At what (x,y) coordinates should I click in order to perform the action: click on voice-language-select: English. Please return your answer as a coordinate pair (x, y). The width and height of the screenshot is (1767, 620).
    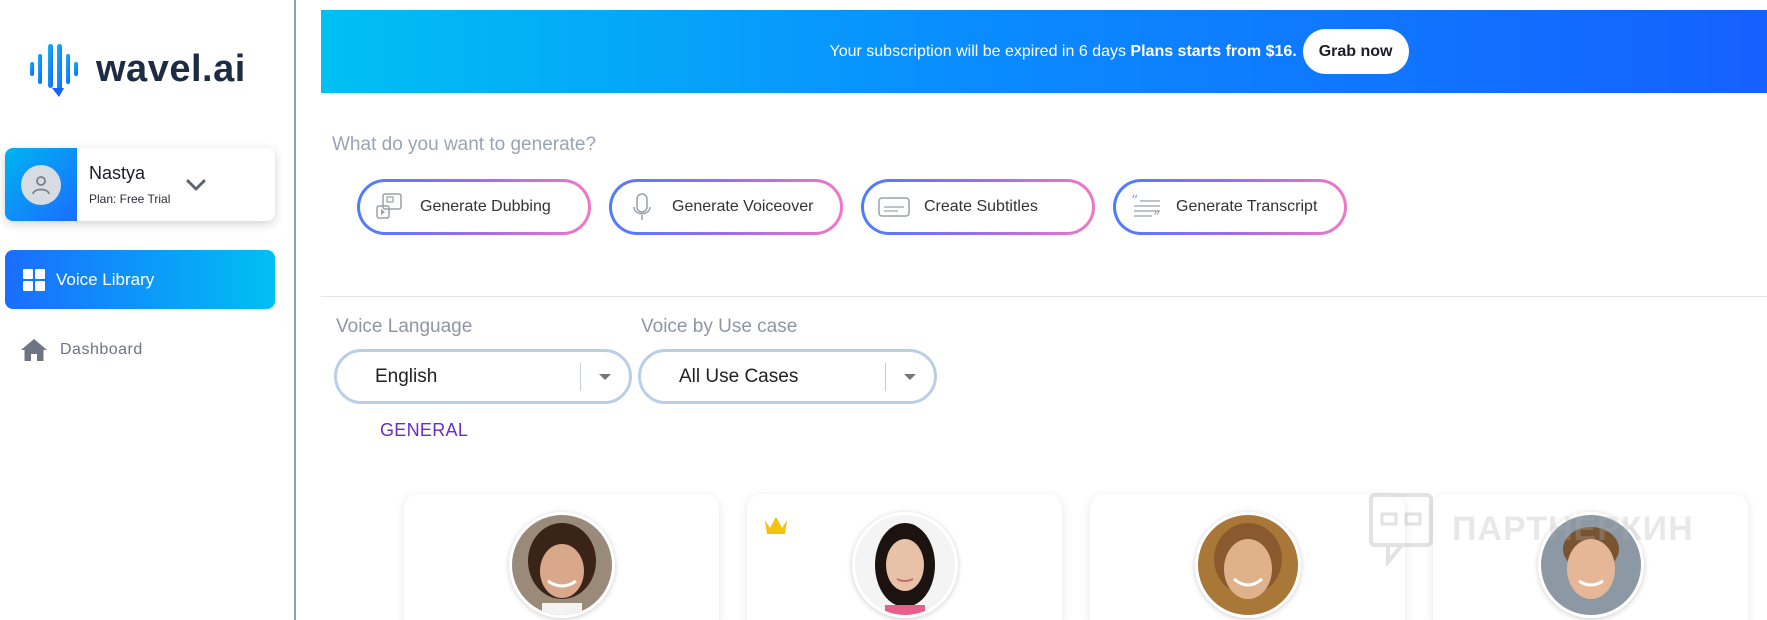
    Looking at the image, I should click on (483, 376).